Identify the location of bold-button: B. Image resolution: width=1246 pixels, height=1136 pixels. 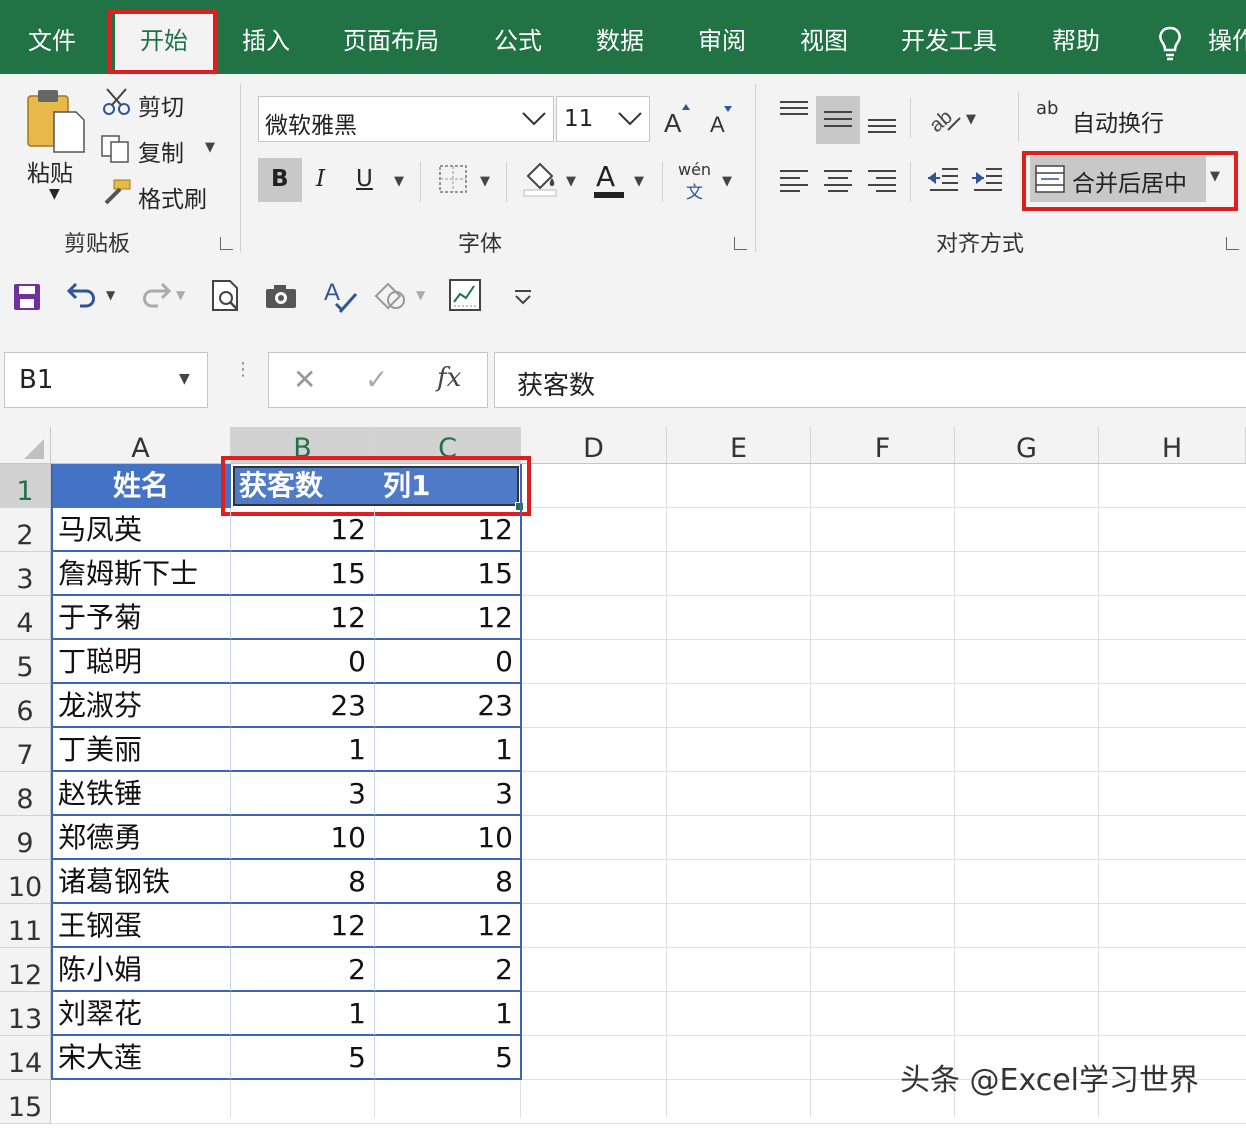
(280, 180).